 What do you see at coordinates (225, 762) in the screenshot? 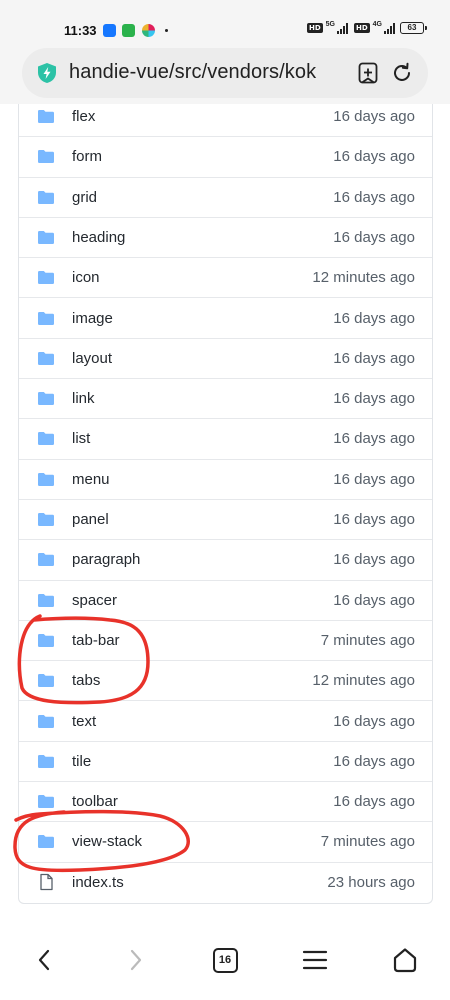
I see `file-row: tile 16 days ago` at bounding box center [225, 762].